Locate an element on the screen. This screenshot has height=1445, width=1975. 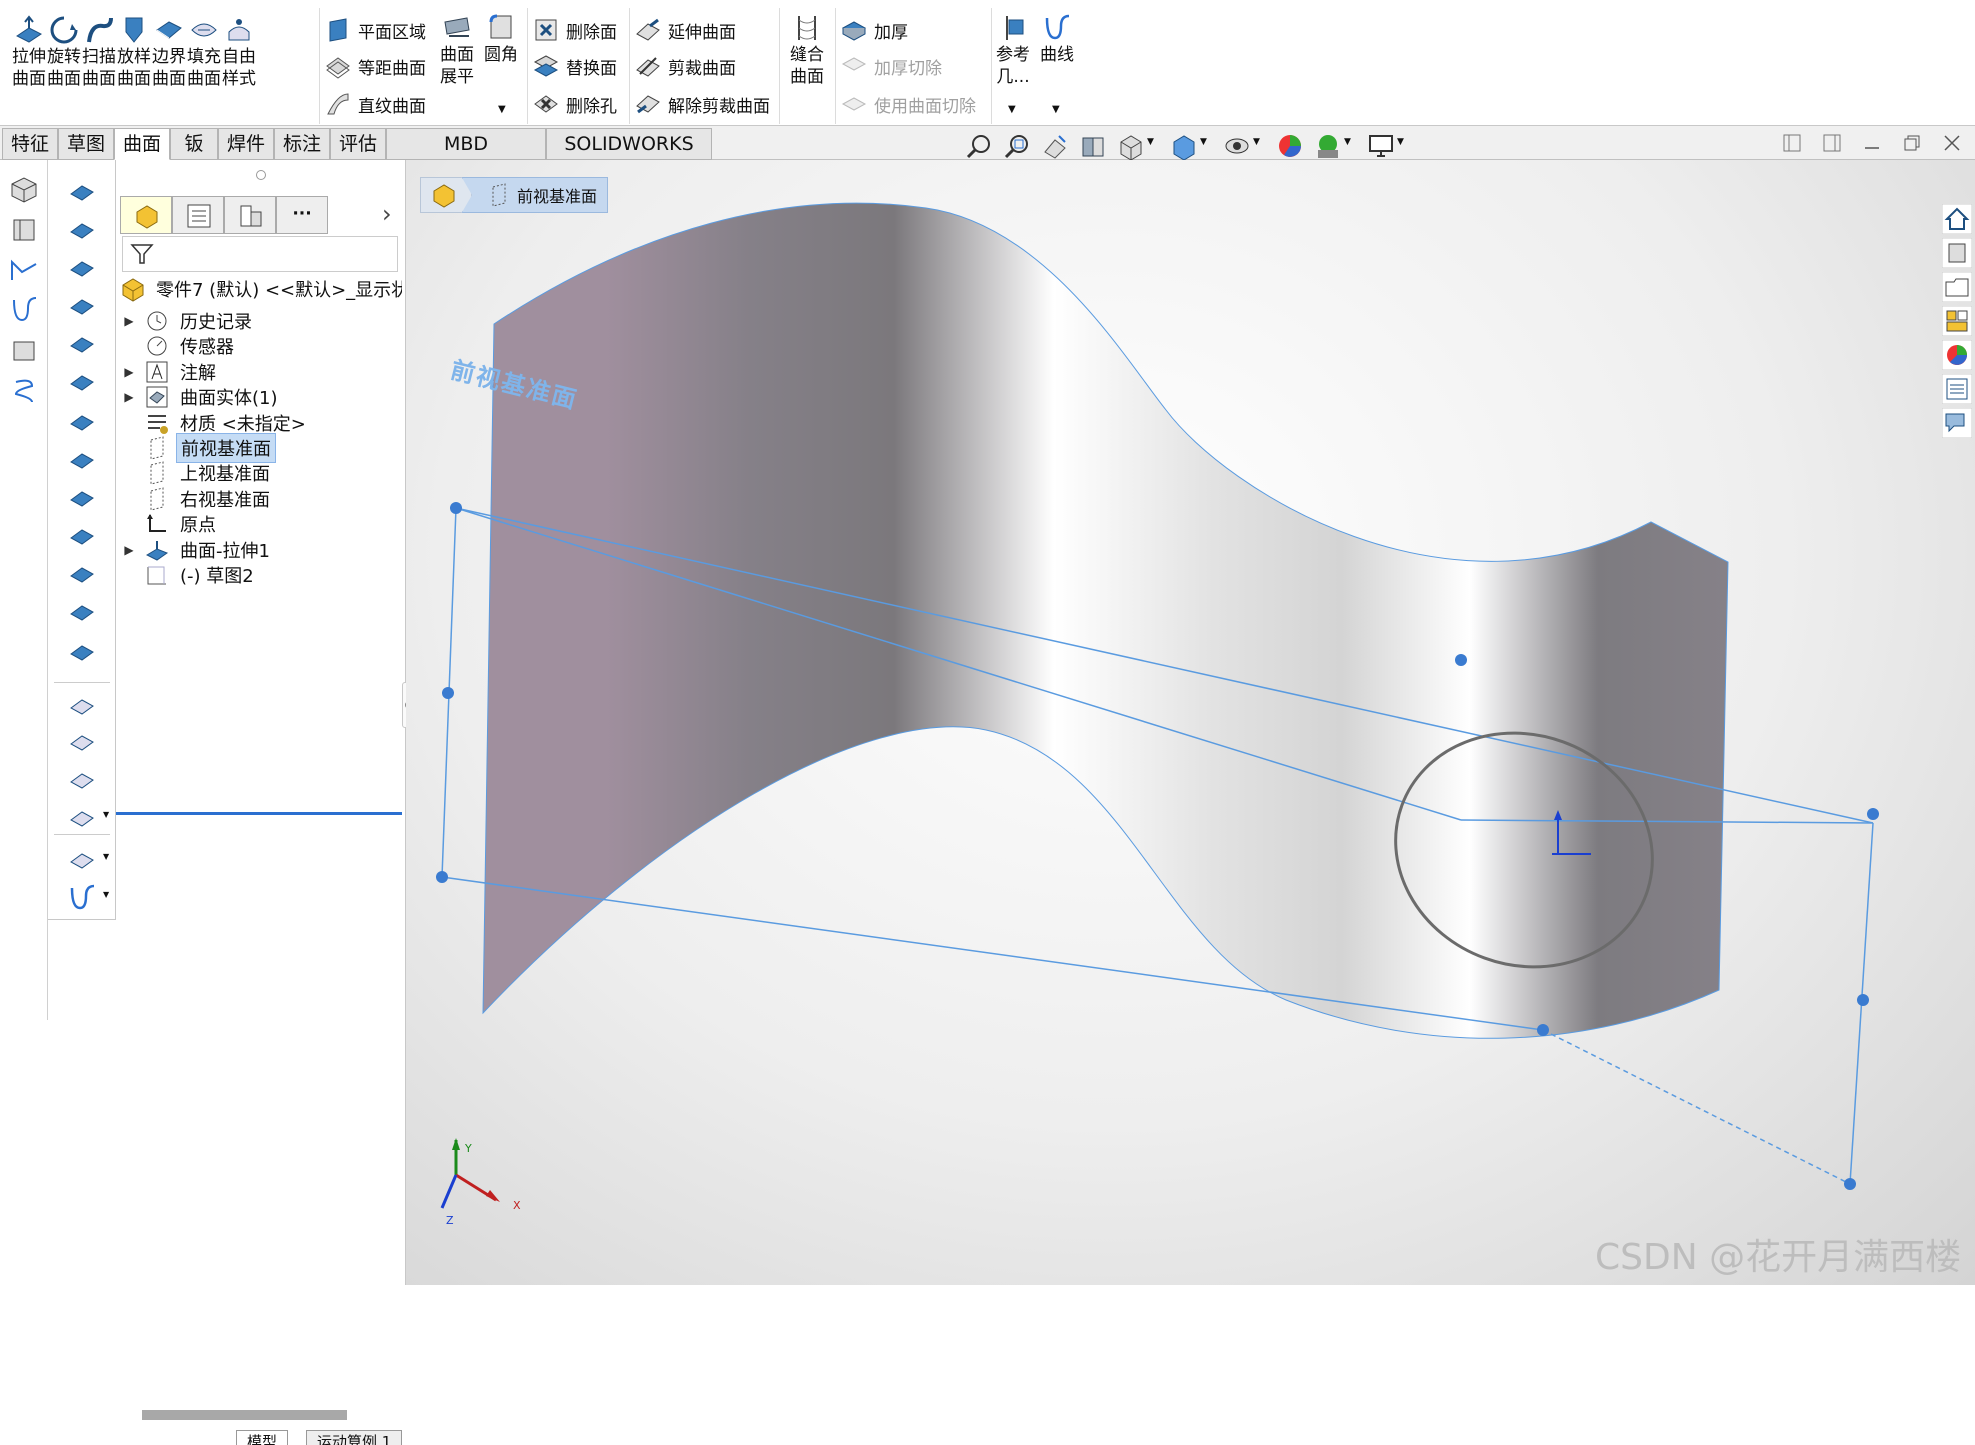
tab-model: 模型 is located at coordinates (262, 1437).